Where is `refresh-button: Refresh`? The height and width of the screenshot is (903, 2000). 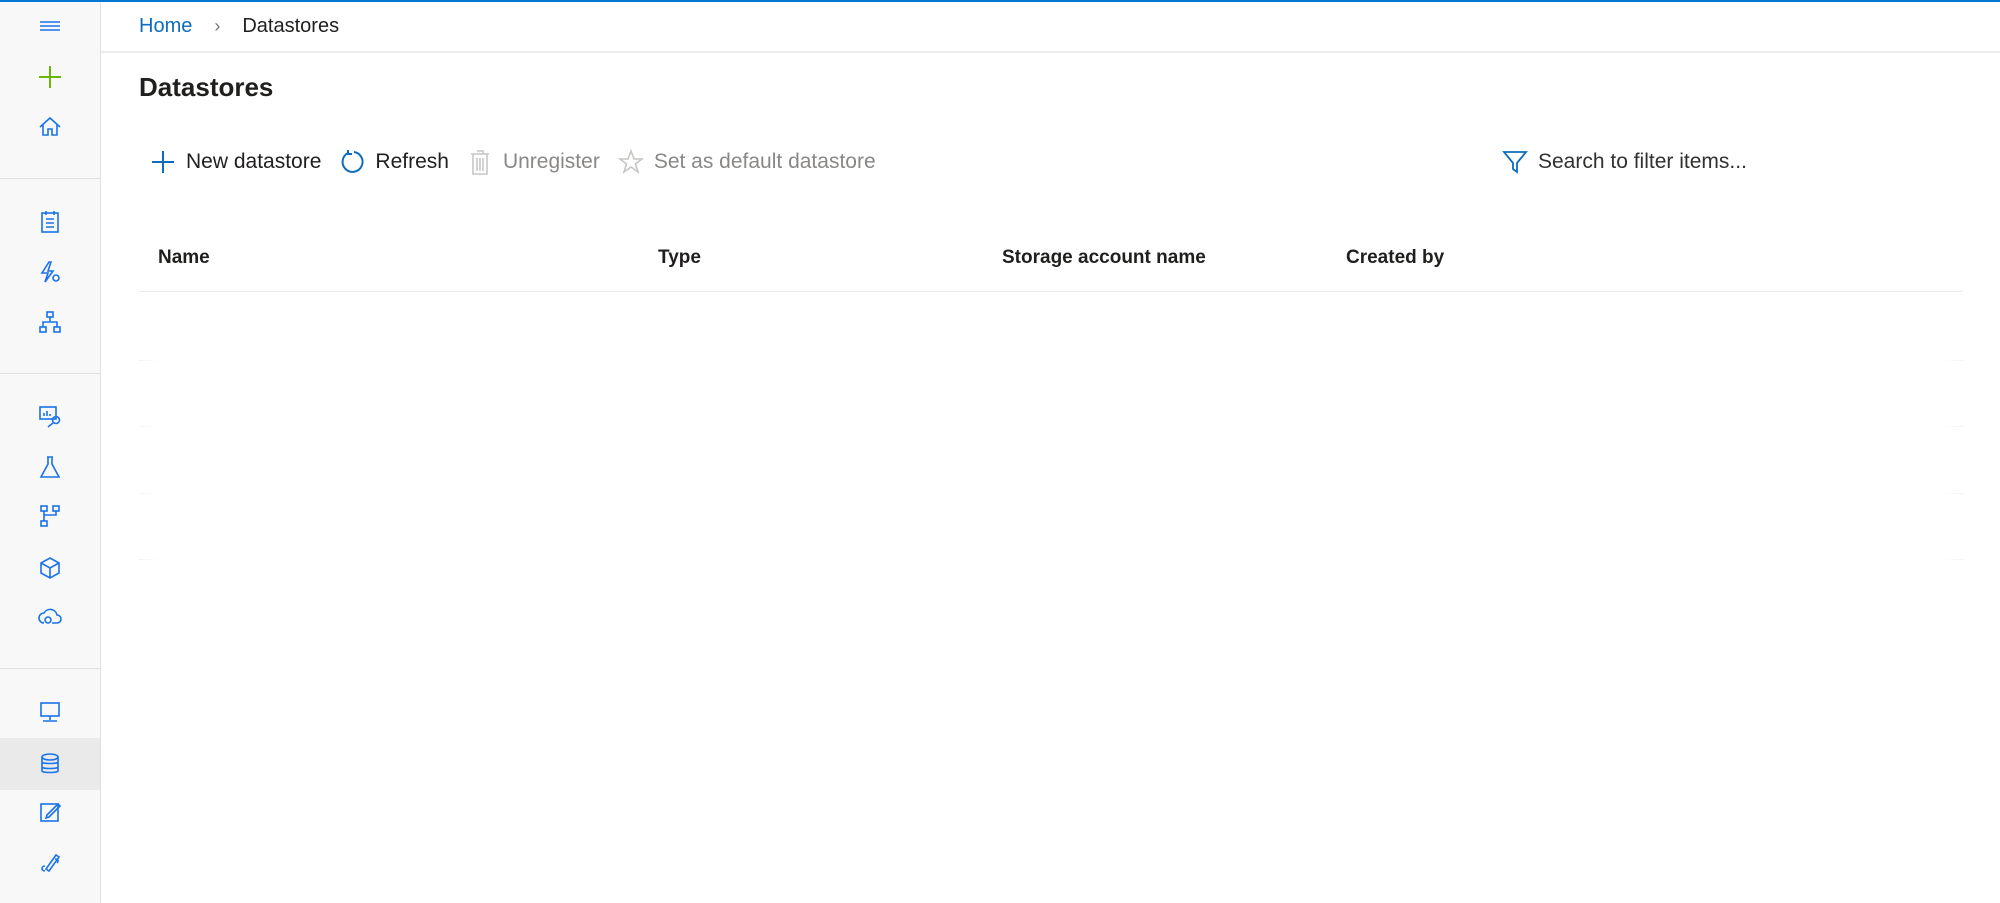 refresh-button: Refresh is located at coordinates (394, 162).